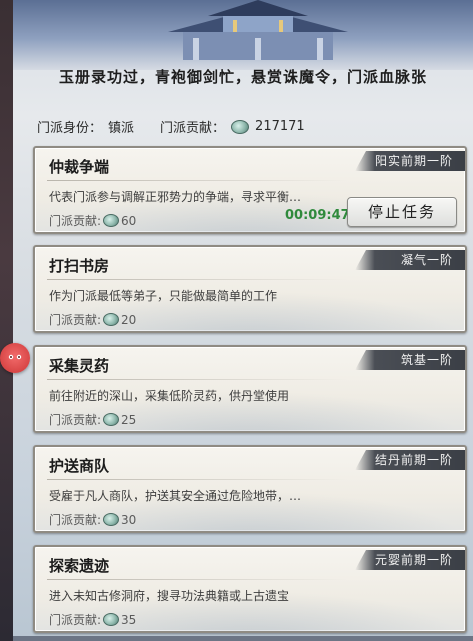 This screenshot has width=473, height=641. What do you see at coordinates (79, 466) in the screenshot?
I see `mission-title: 护送商队` at bounding box center [79, 466].